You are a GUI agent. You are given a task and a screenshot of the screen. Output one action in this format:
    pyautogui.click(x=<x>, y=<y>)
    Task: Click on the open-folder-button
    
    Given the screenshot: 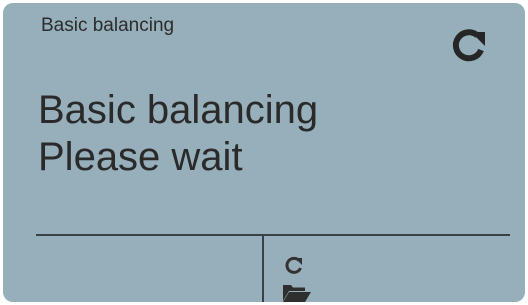 What is the action you would take?
    pyautogui.click(x=297, y=292)
    